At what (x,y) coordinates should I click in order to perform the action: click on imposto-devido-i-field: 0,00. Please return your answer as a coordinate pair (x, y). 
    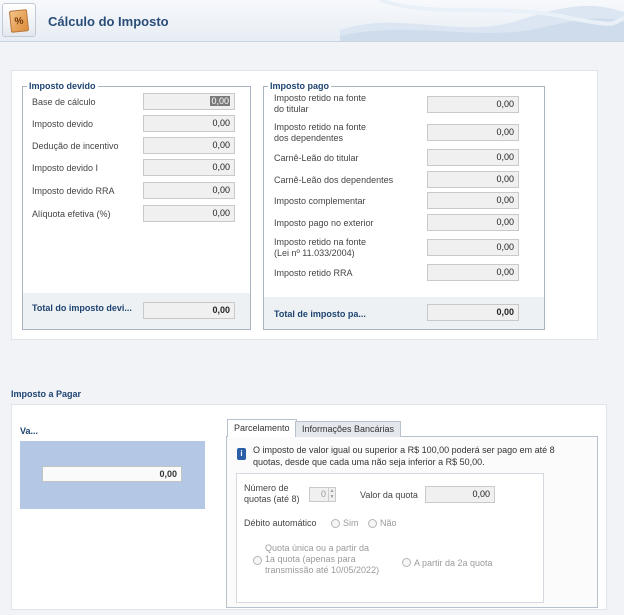
    Looking at the image, I should click on (189, 167).